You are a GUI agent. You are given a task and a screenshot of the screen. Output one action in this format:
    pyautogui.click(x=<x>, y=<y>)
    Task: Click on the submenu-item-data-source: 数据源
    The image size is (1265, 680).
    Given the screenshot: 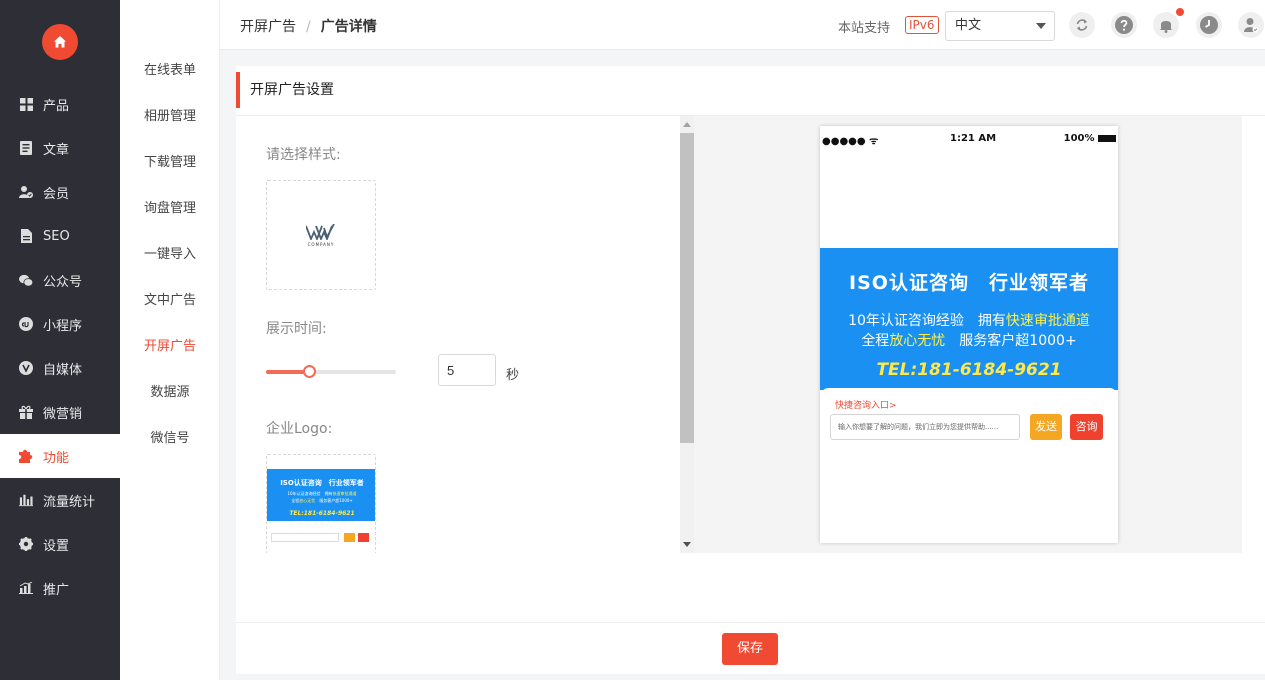 What is the action you would take?
    pyautogui.click(x=170, y=393)
    